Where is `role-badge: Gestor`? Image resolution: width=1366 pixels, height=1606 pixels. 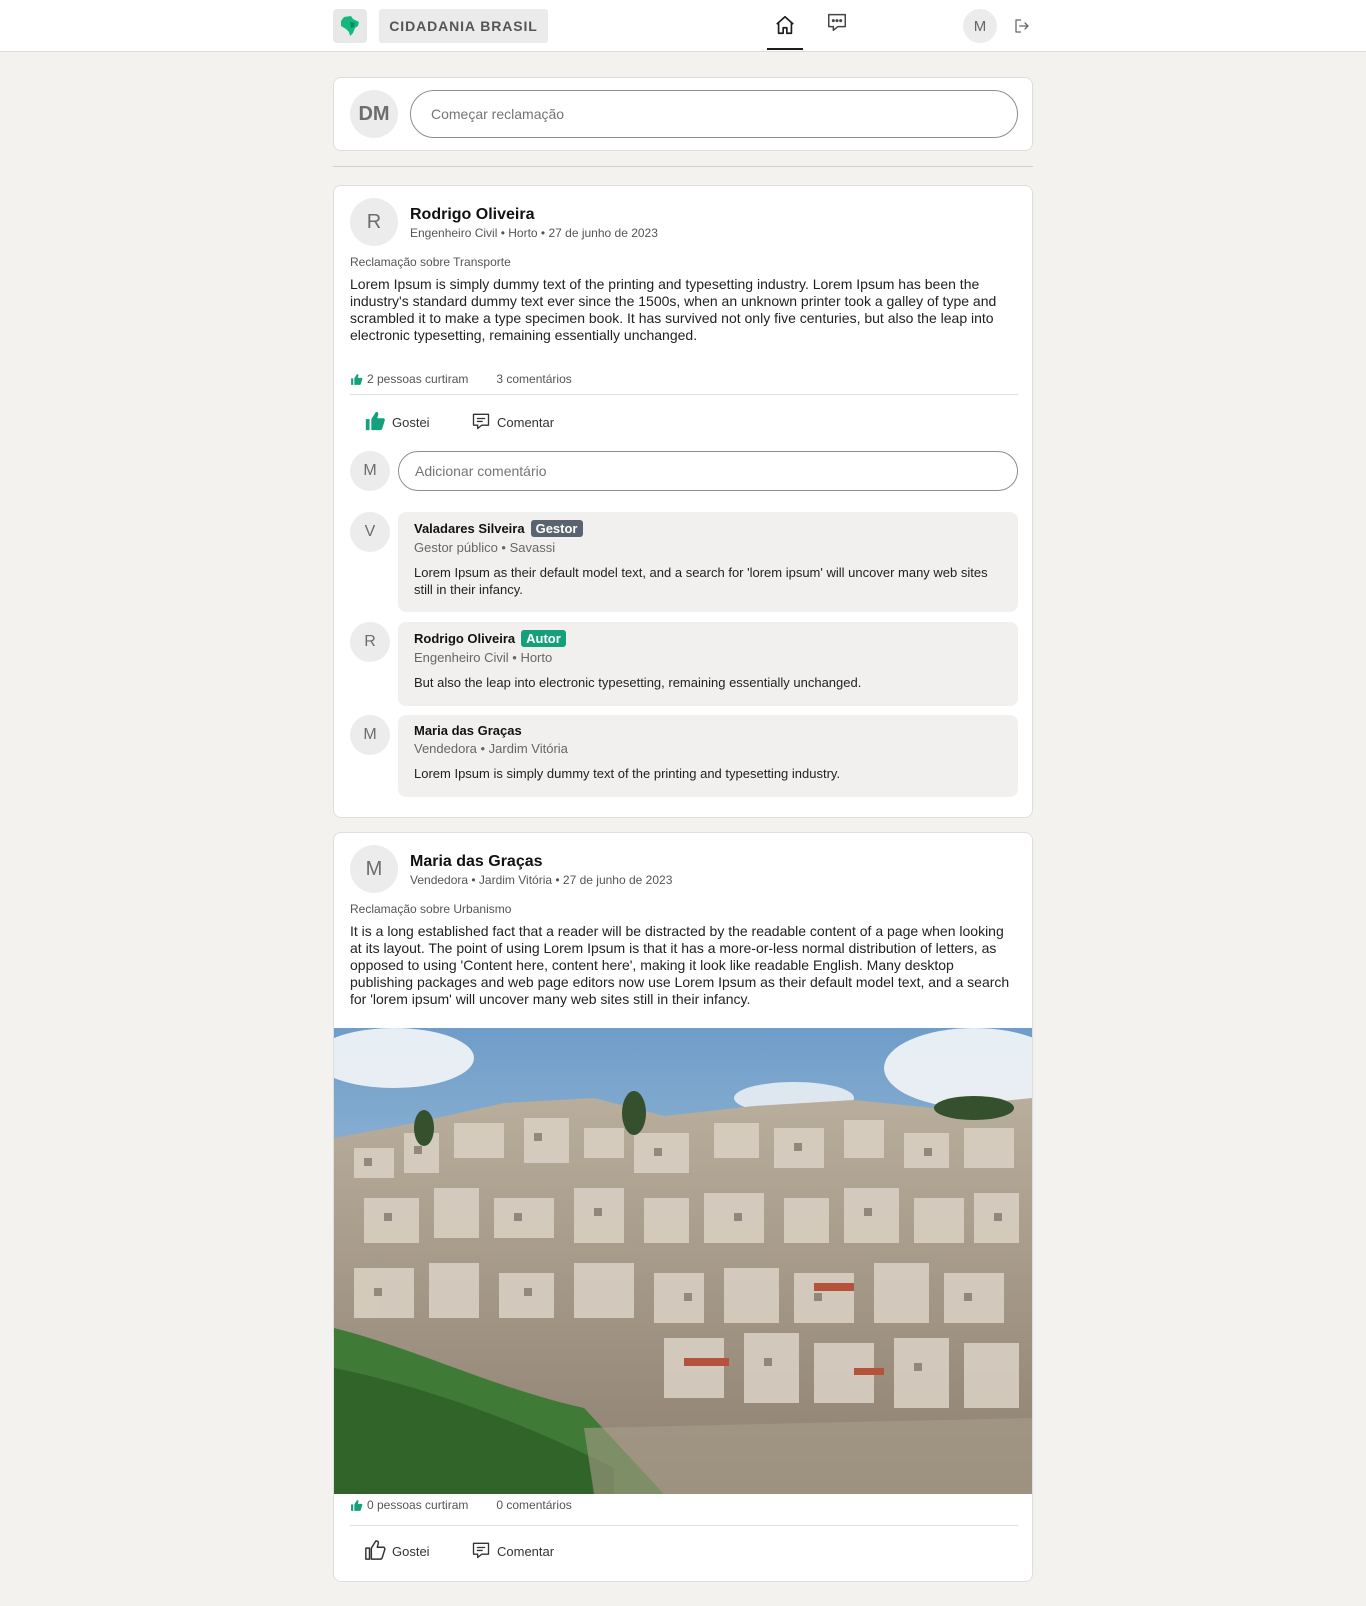
role-badge: Gestor is located at coordinates (556, 528).